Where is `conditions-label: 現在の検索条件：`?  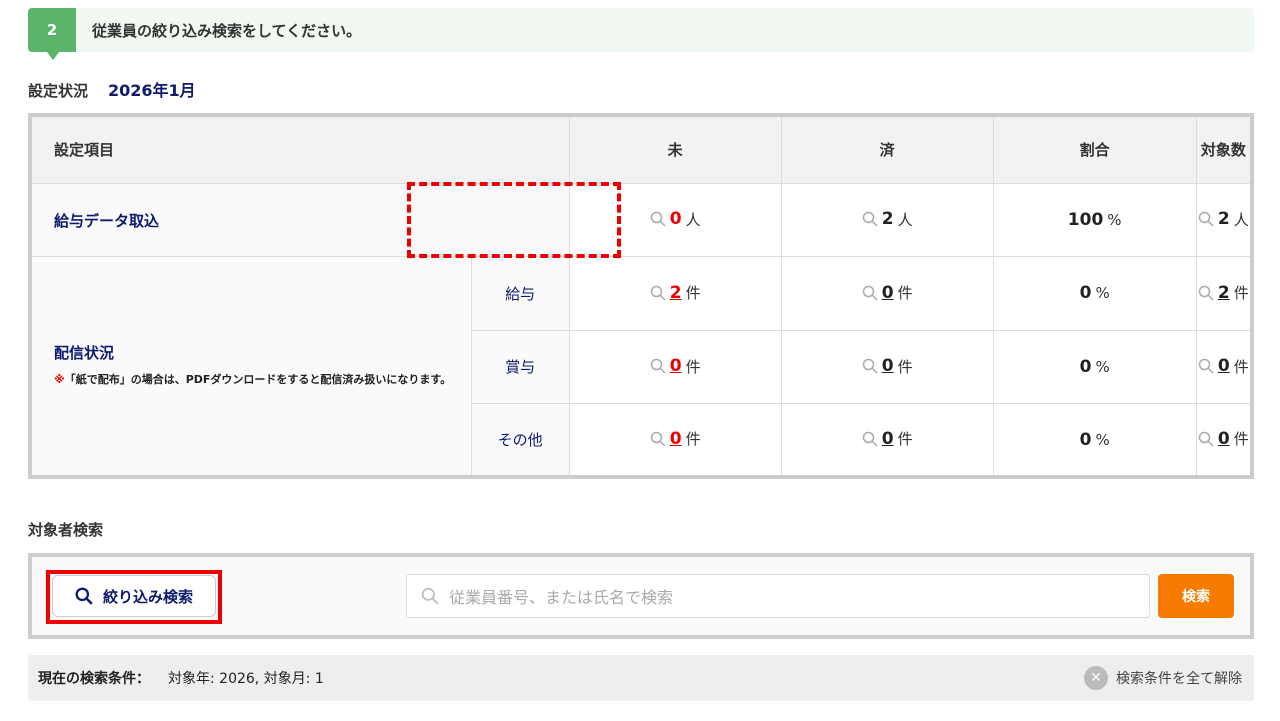 conditions-label: 現在の検索条件： is located at coordinates (94, 679).